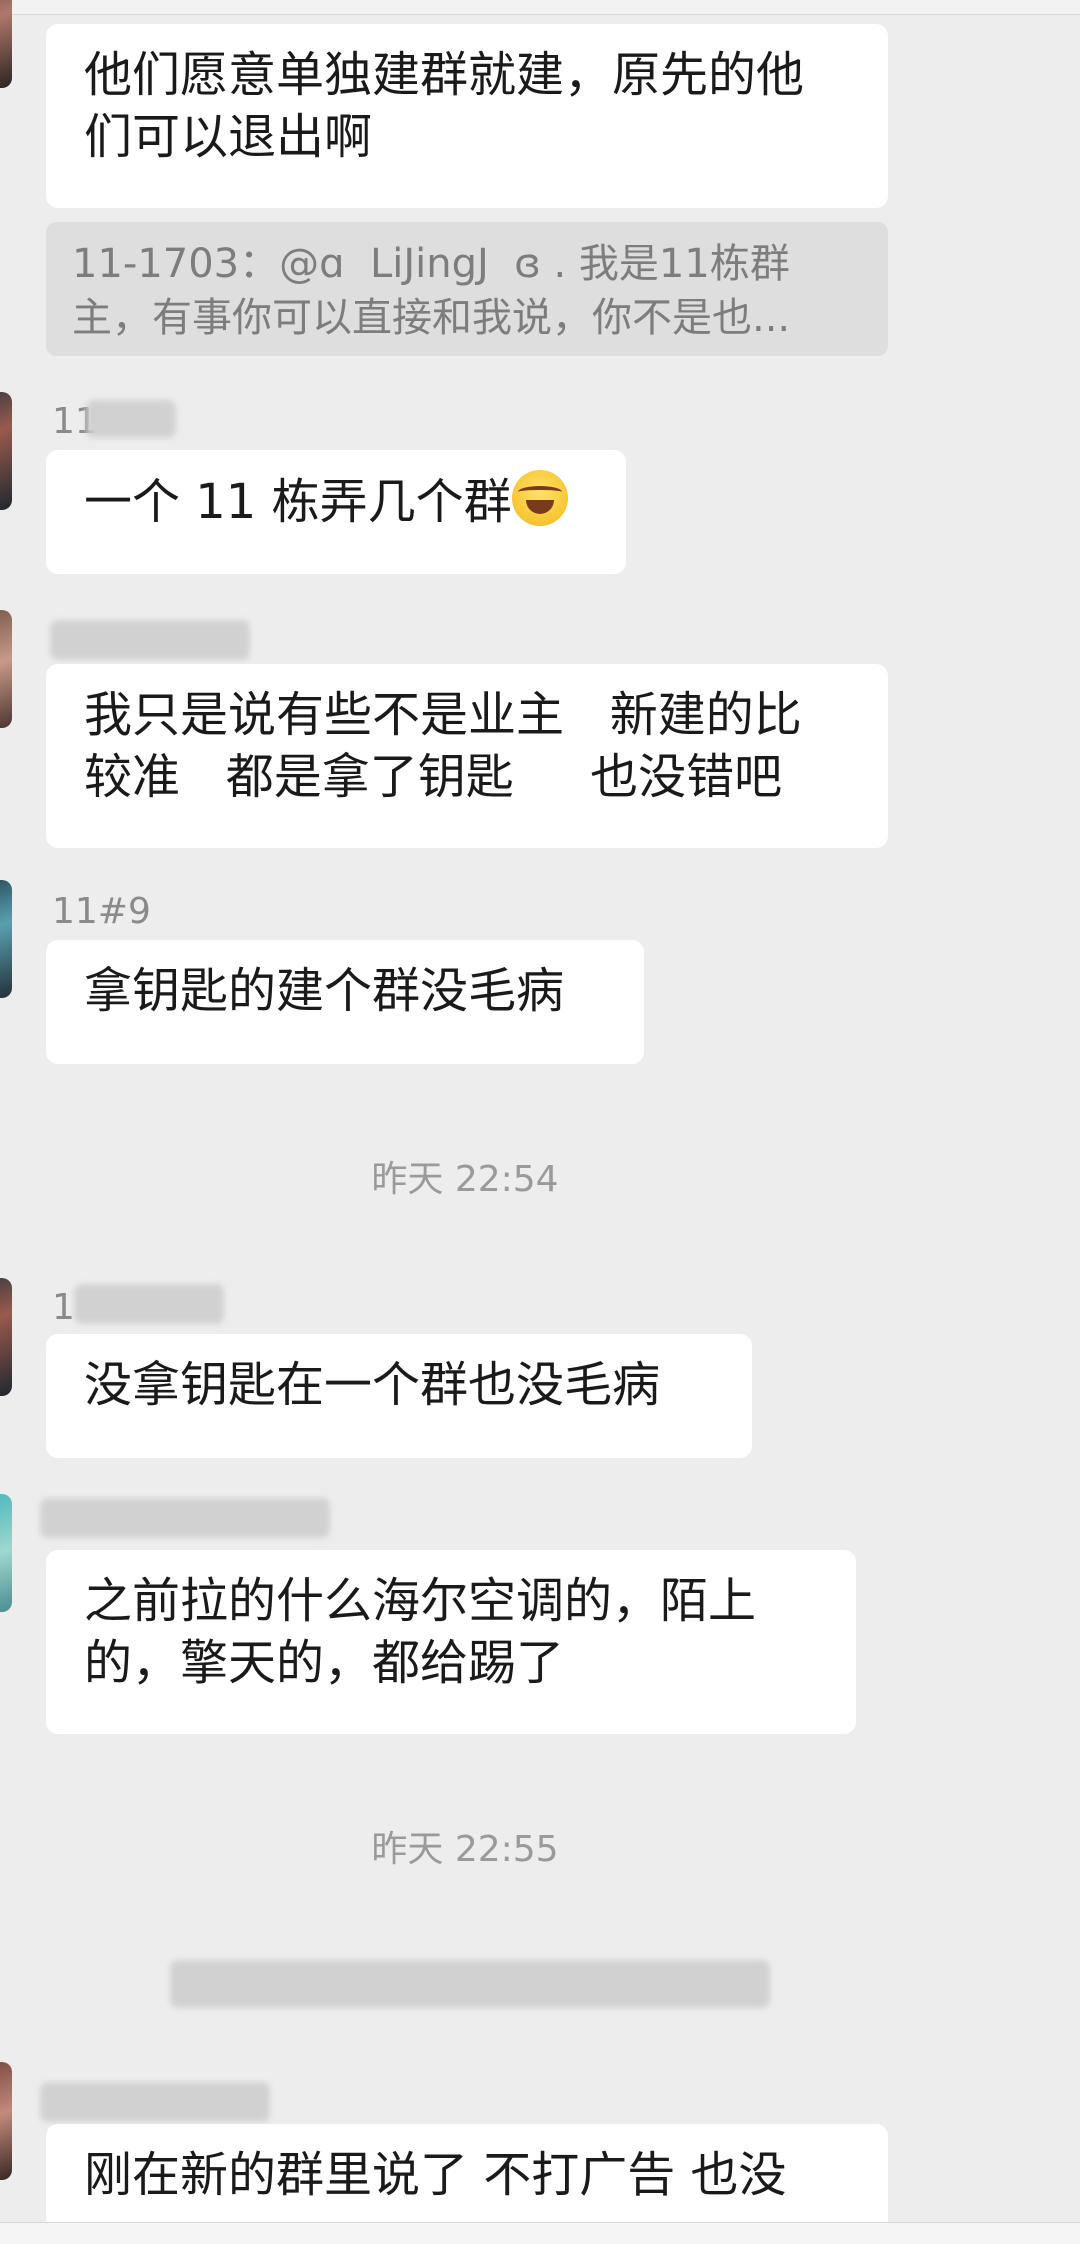  Describe the element at coordinates (539, 498) in the screenshot. I see `laughing-tears-emoji-icon` at that location.